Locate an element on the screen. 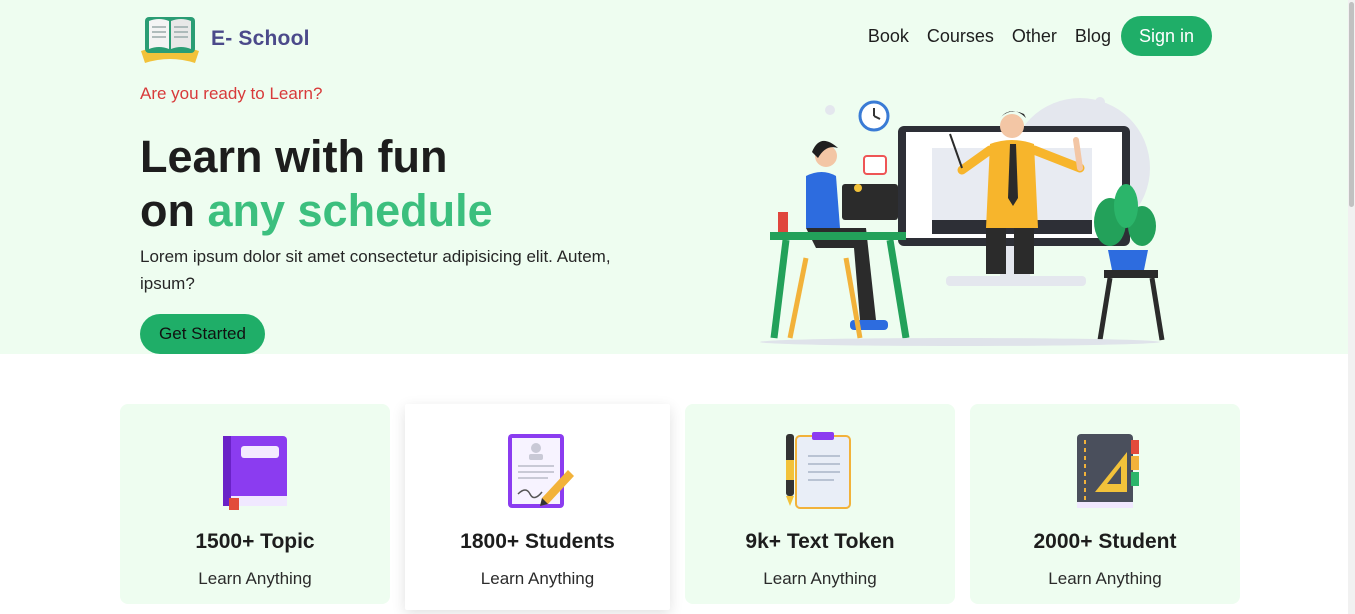 This screenshot has width=1355, height=614. brand-logo: E- School is located at coordinates (232, 39).